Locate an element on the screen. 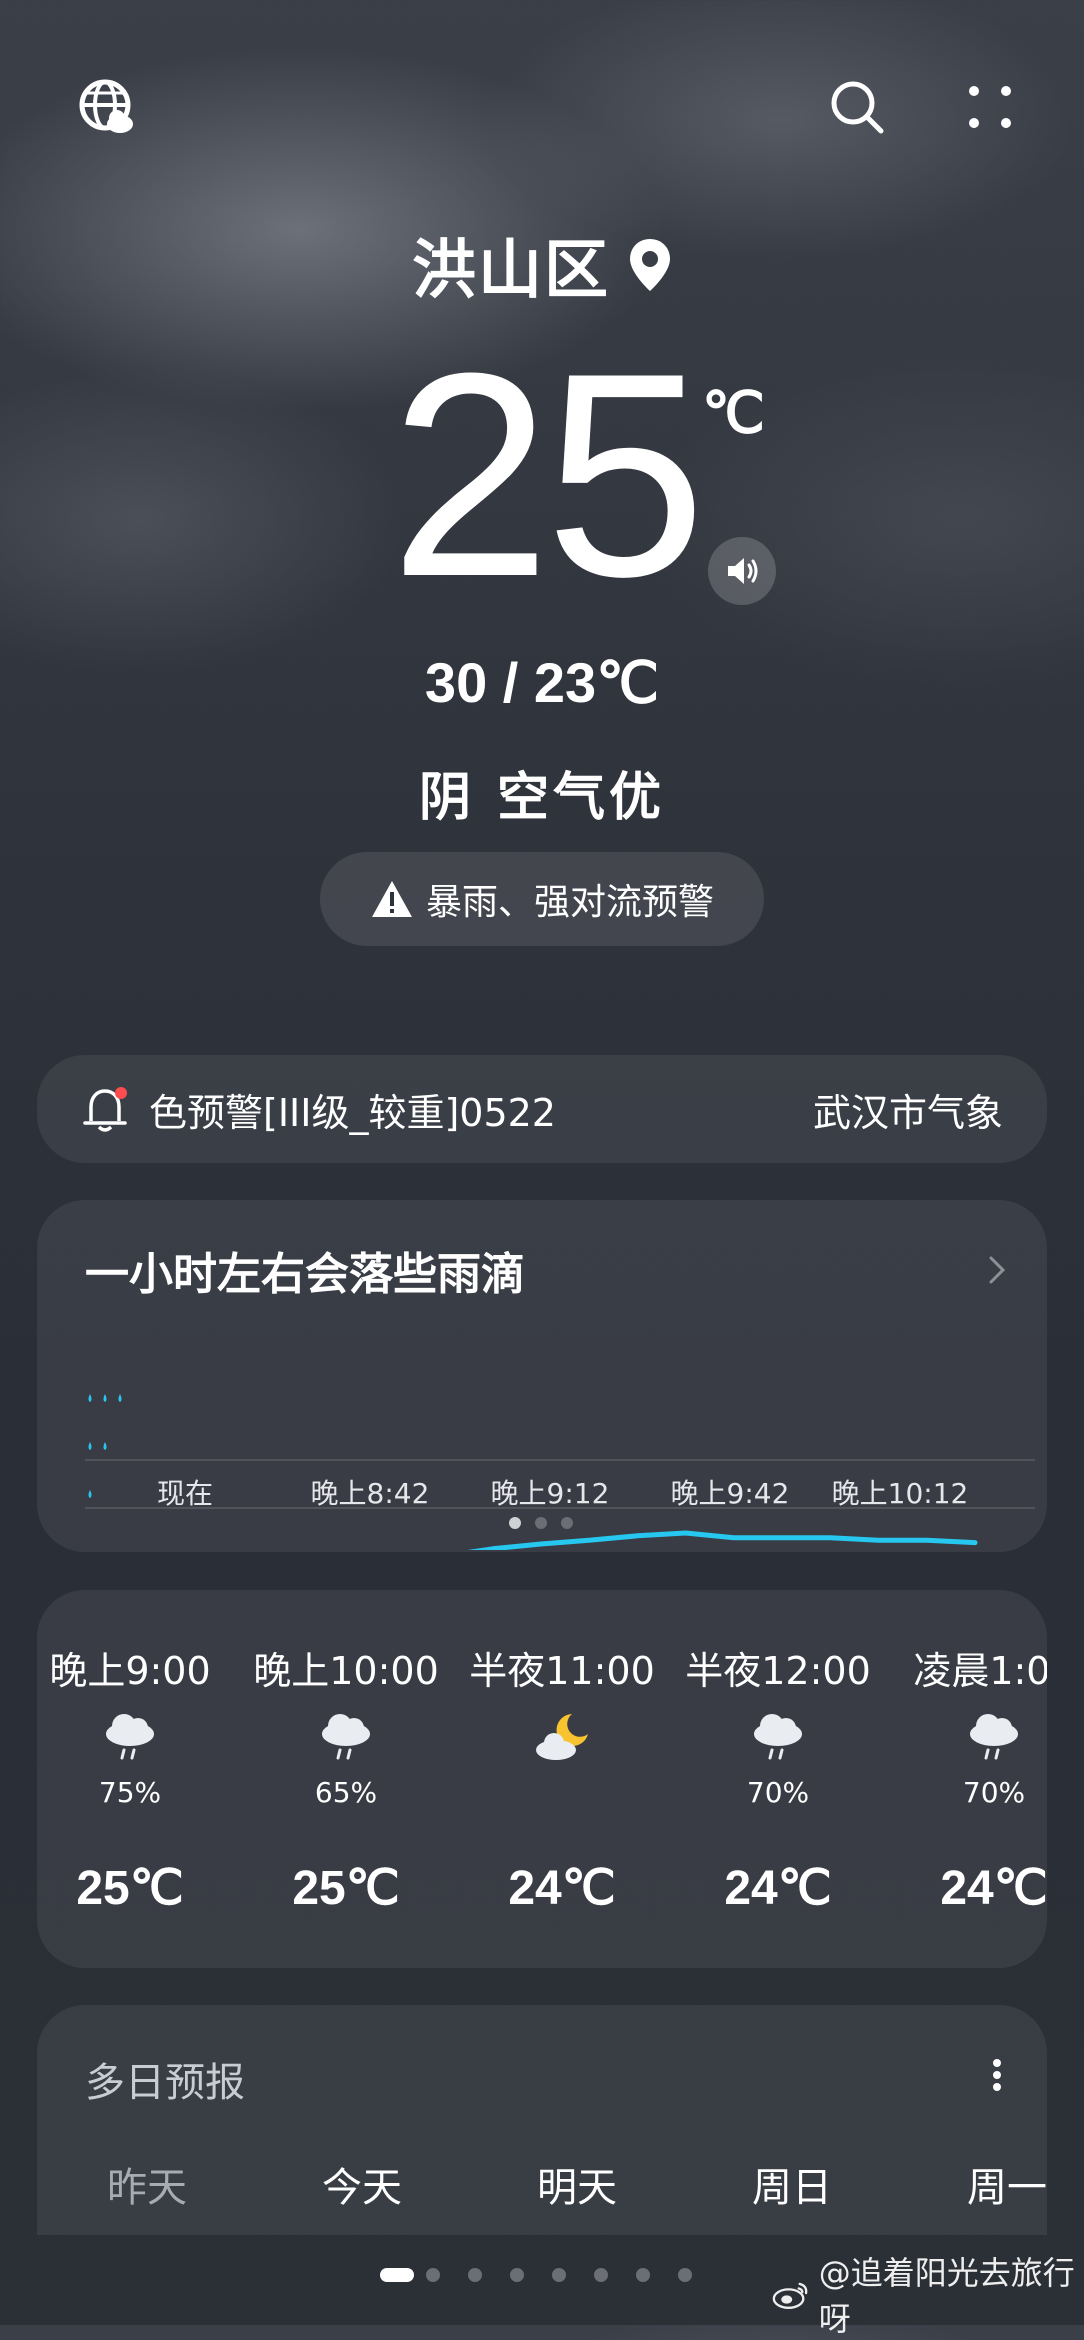  watermark: @追着阳光去旅行呀 is located at coordinates (928, 2294).